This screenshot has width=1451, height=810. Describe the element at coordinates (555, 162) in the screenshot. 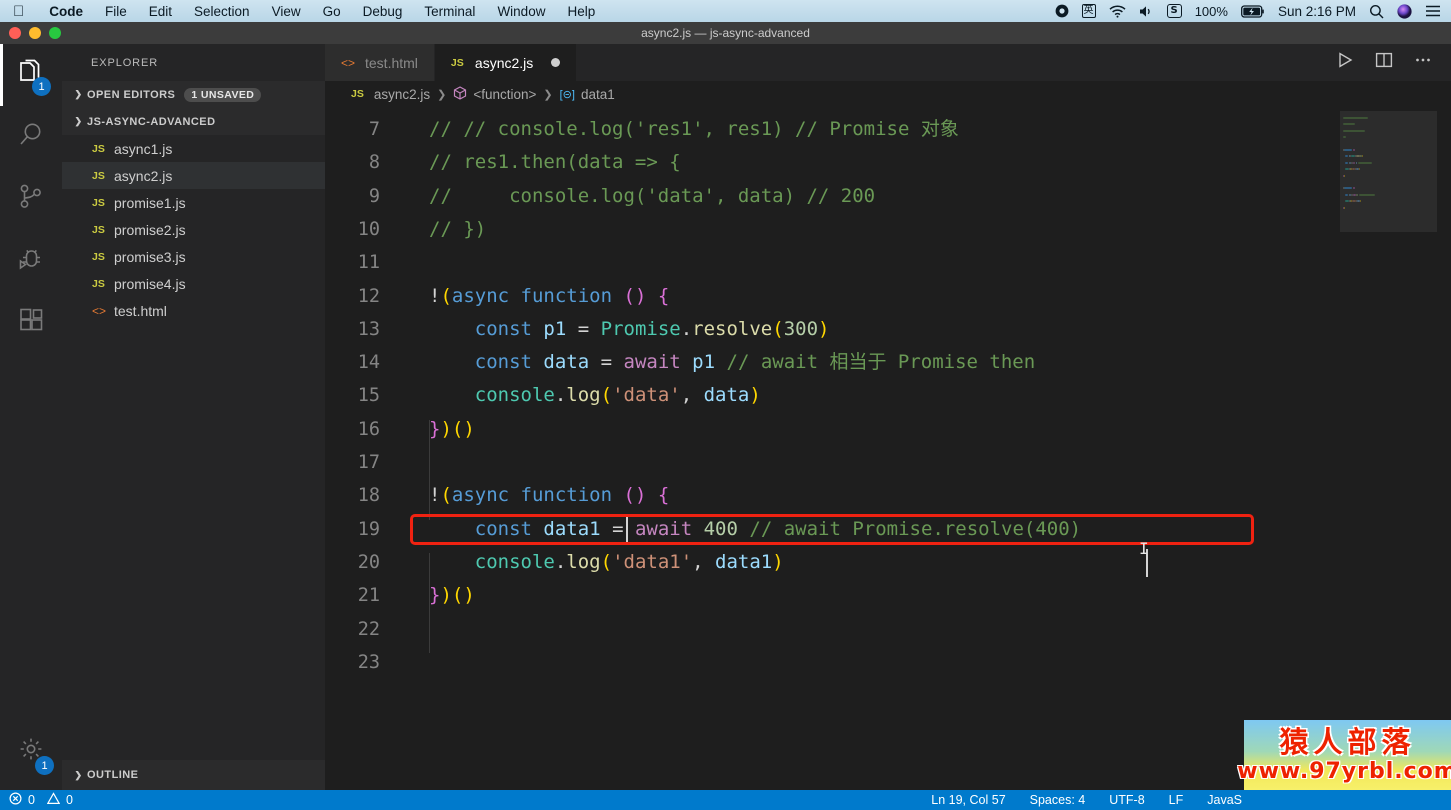

I see `code-line: // res1.then(data => {` at that location.